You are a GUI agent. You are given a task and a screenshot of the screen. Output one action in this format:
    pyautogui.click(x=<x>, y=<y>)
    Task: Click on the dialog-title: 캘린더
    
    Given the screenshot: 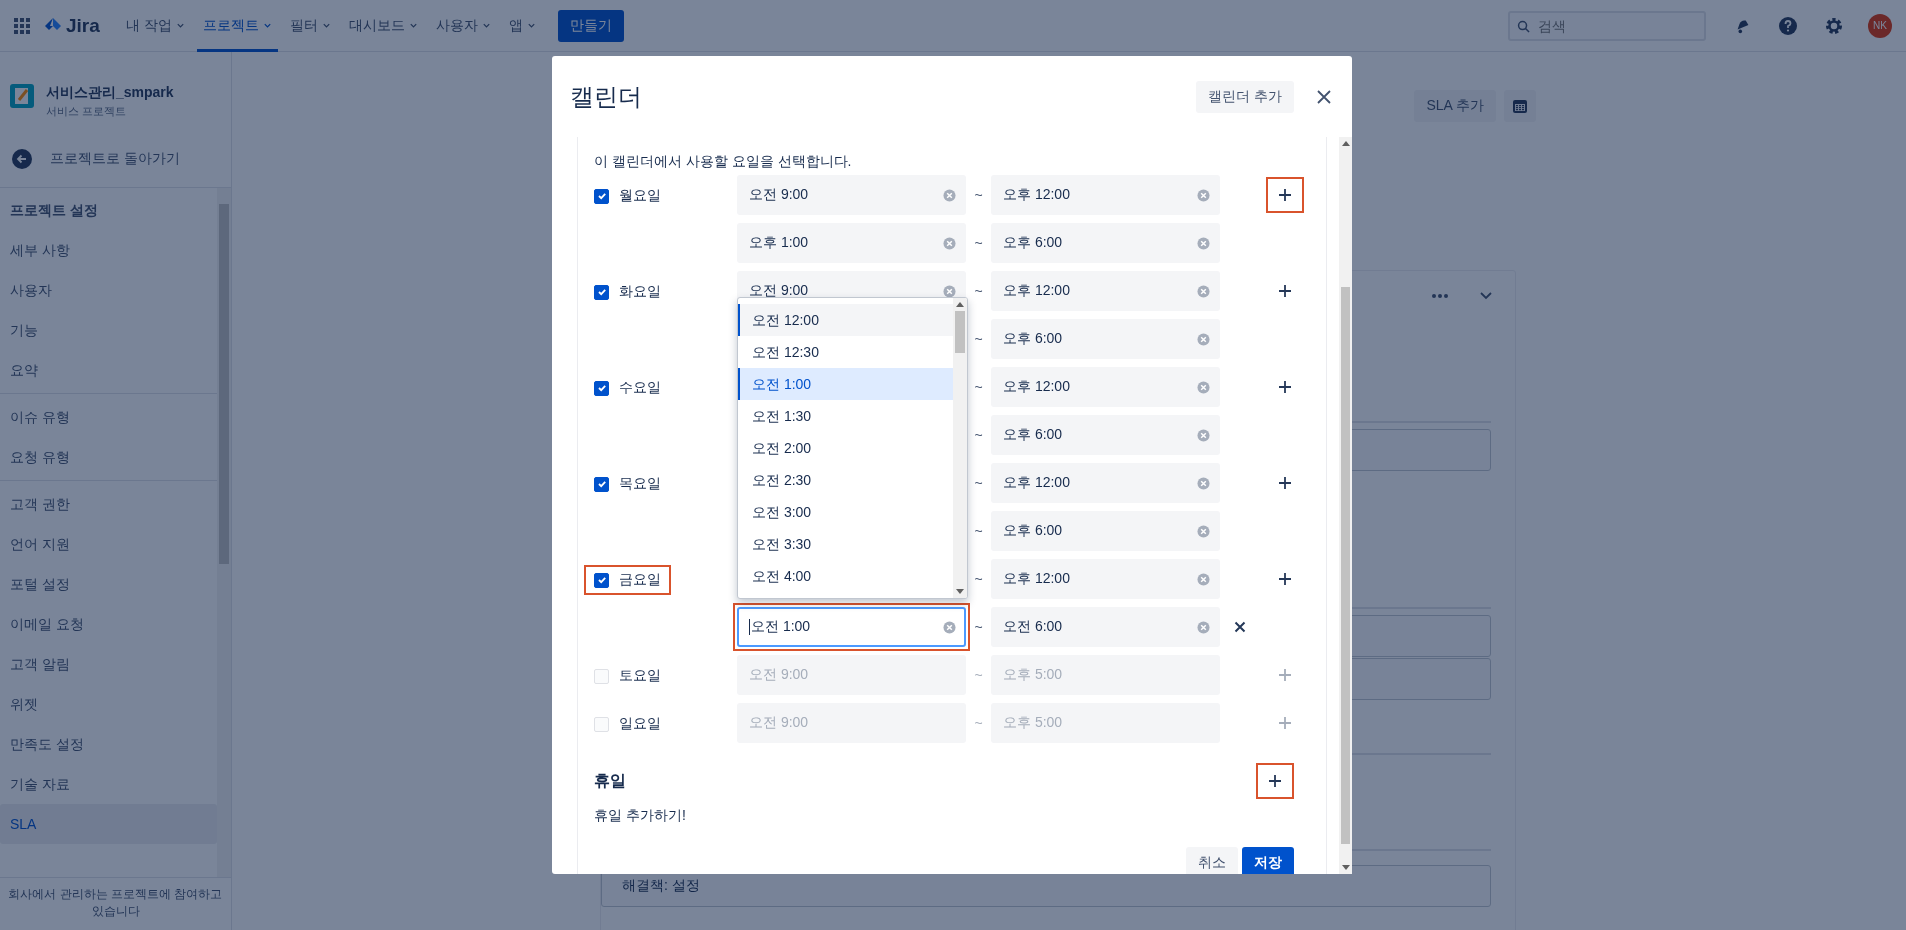 What is the action you would take?
    pyautogui.click(x=606, y=96)
    